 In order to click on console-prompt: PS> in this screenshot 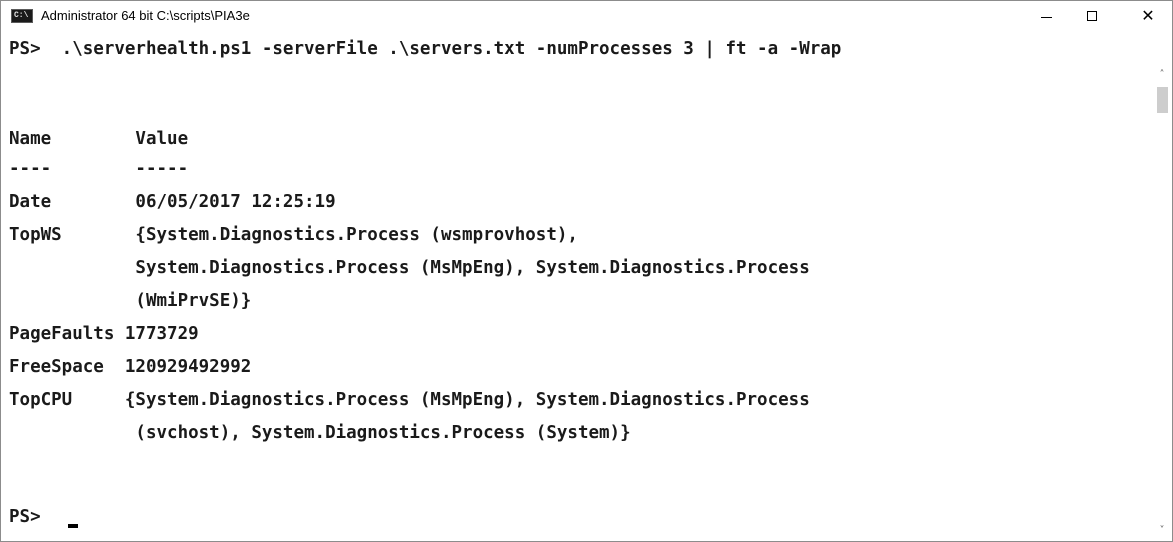, I will do `click(25, 517)`.